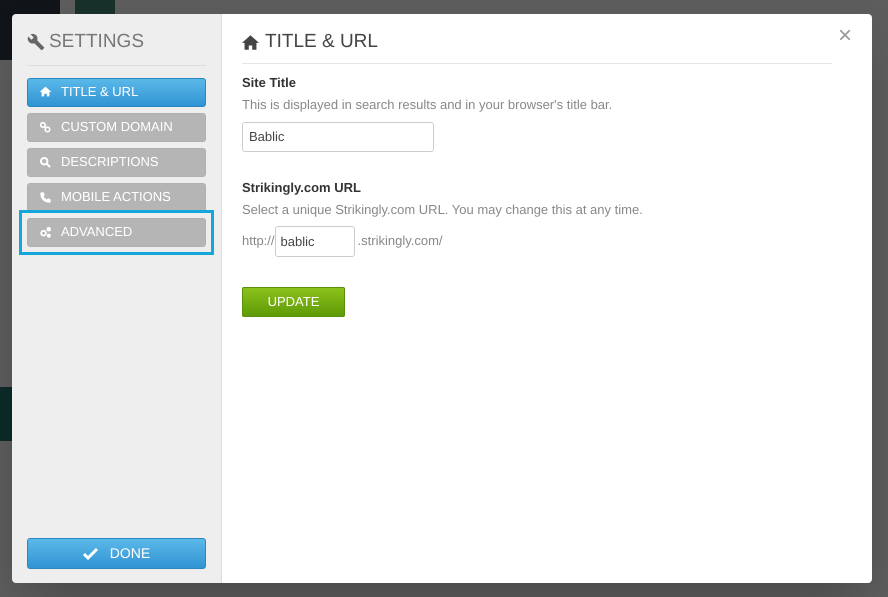 The image size is (888, 597). Describe the element at coordinates (116, 162) in the screenshot. I see `sidebar-tab: DESCRIPTIONS` at that location.